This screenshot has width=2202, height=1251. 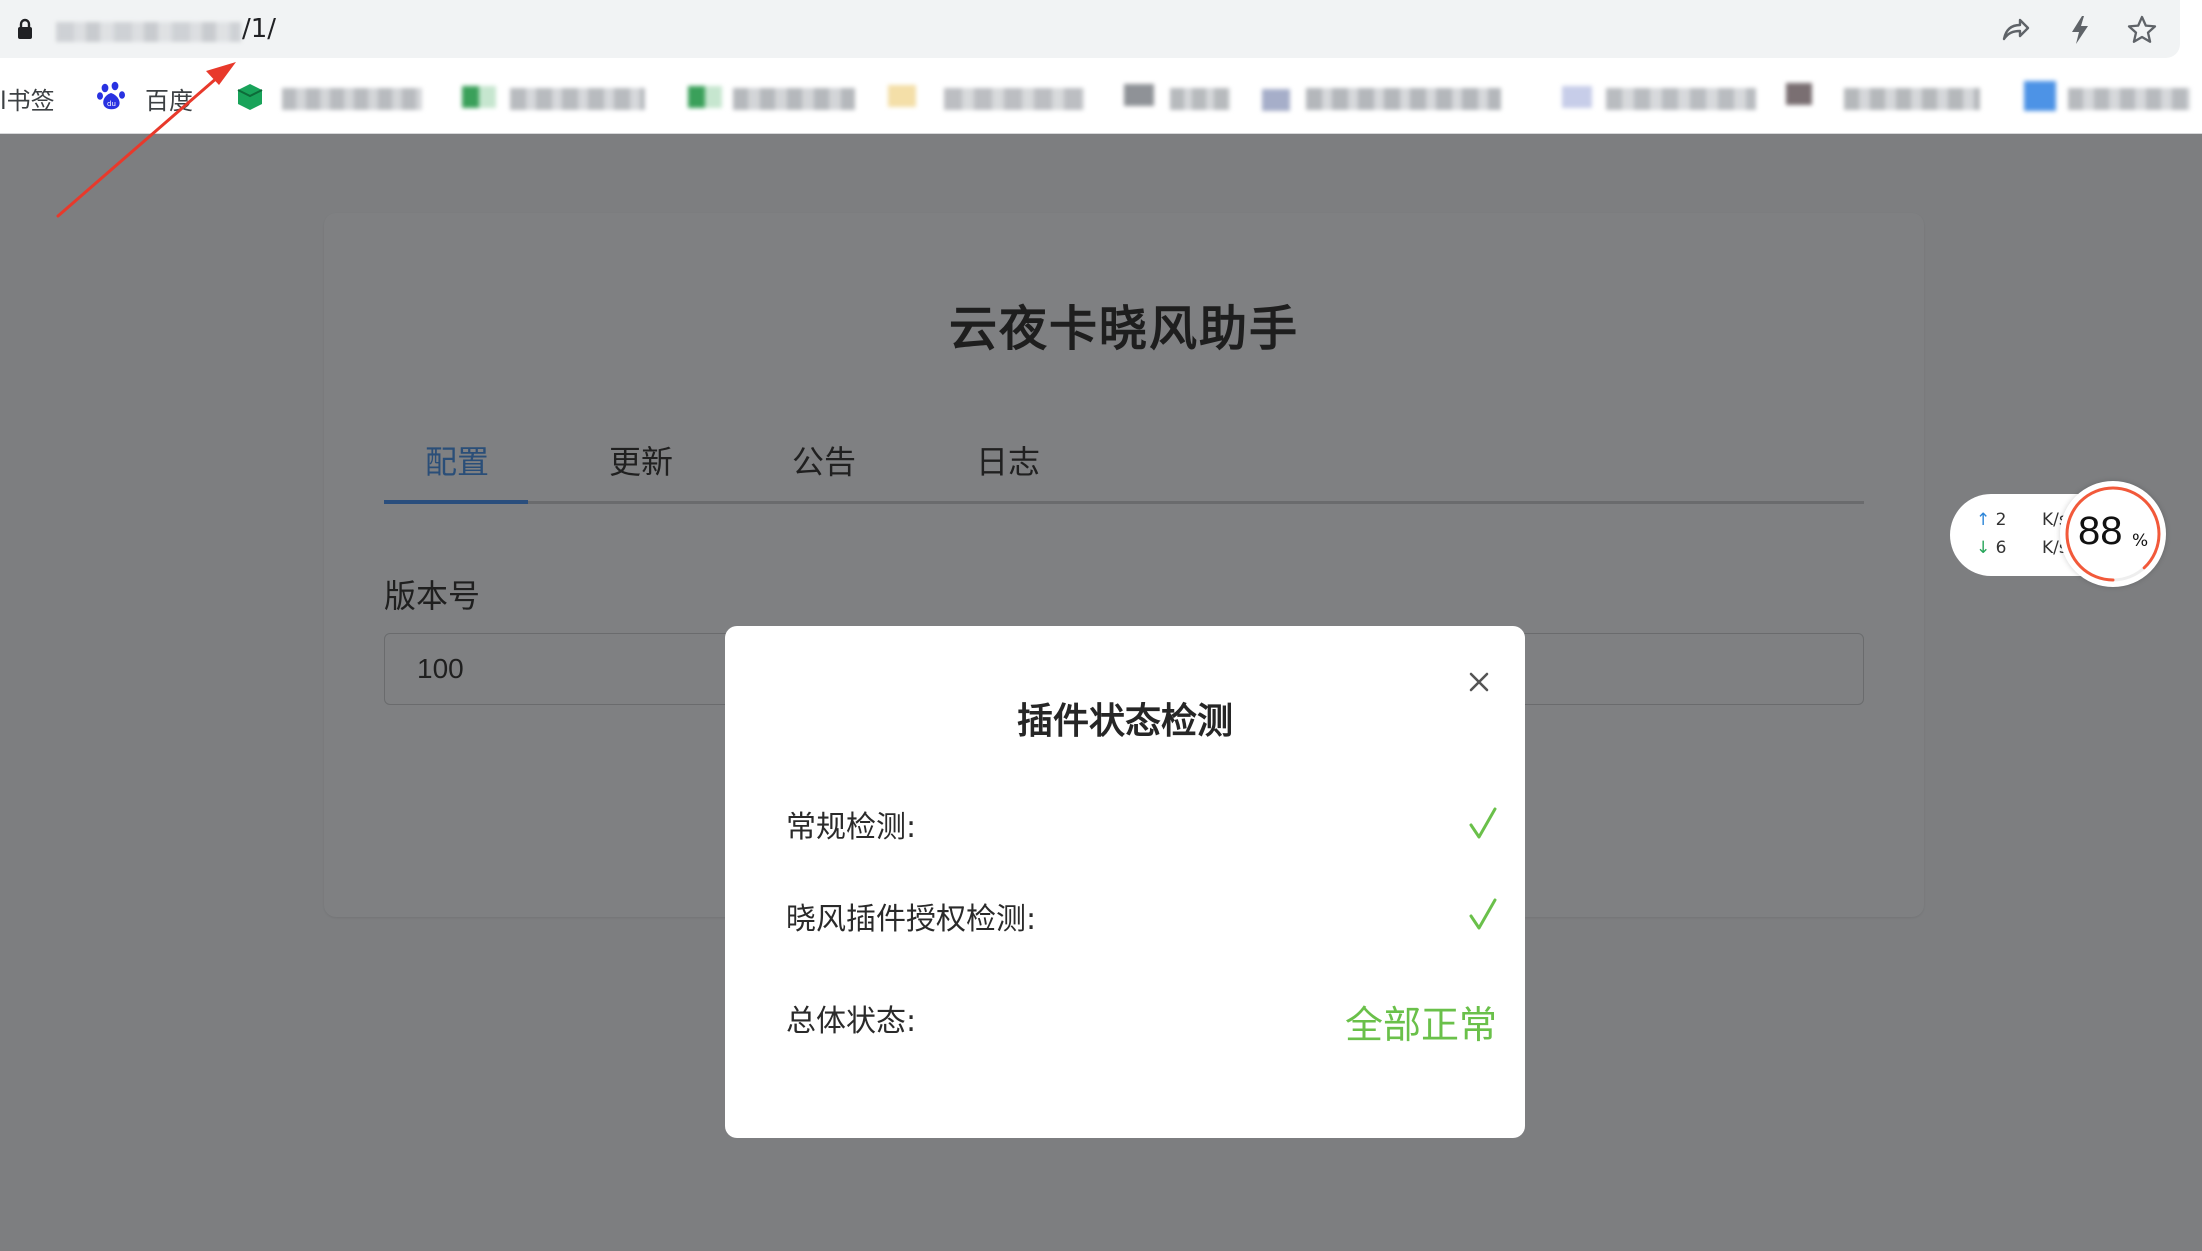 What do you see at coordinates (432, 596) in the screenshot?
I see `version-label: 版本号` at bounding box center [432, 596].